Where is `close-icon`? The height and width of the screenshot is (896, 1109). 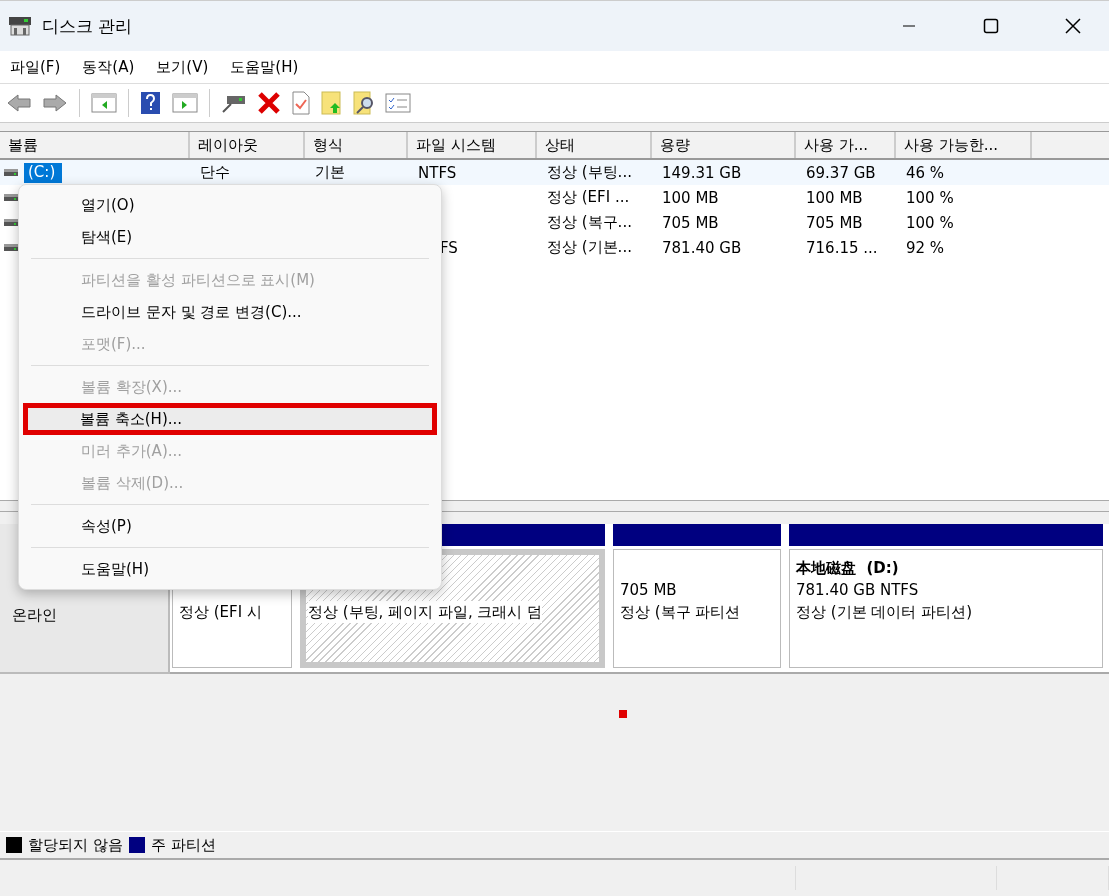
close-icon is located at coordinates (1073, 26).